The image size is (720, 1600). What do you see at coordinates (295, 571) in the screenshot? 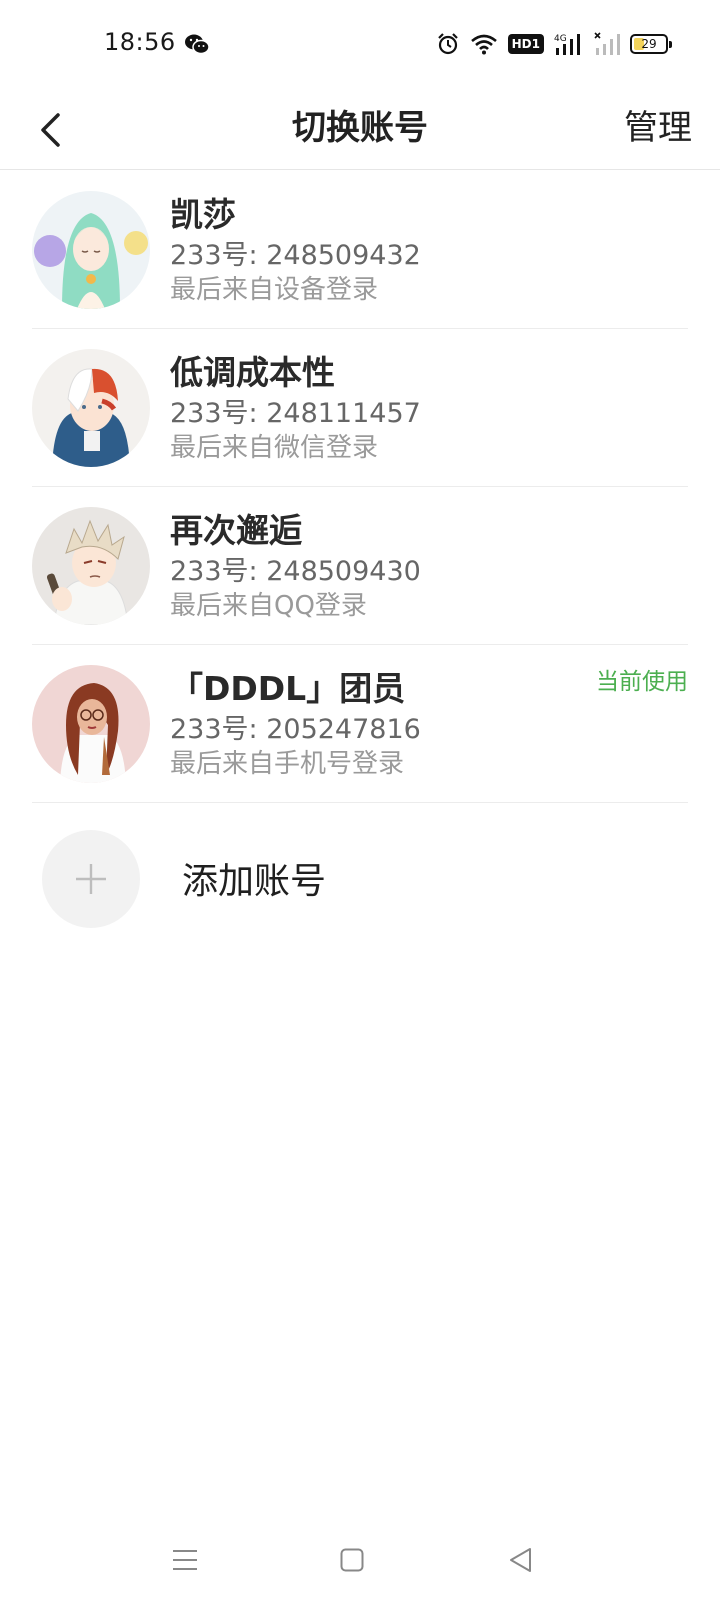
I see `account-id: 233号: 248509430` at bounding box center [295, 571].